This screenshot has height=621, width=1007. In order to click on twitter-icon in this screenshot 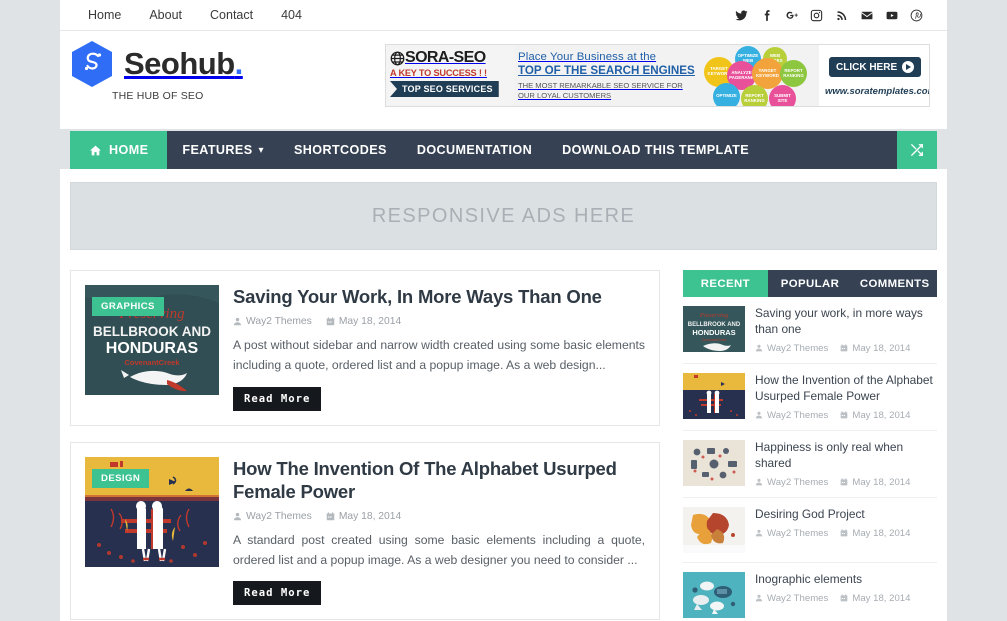, I will do `click(741, 15)`.